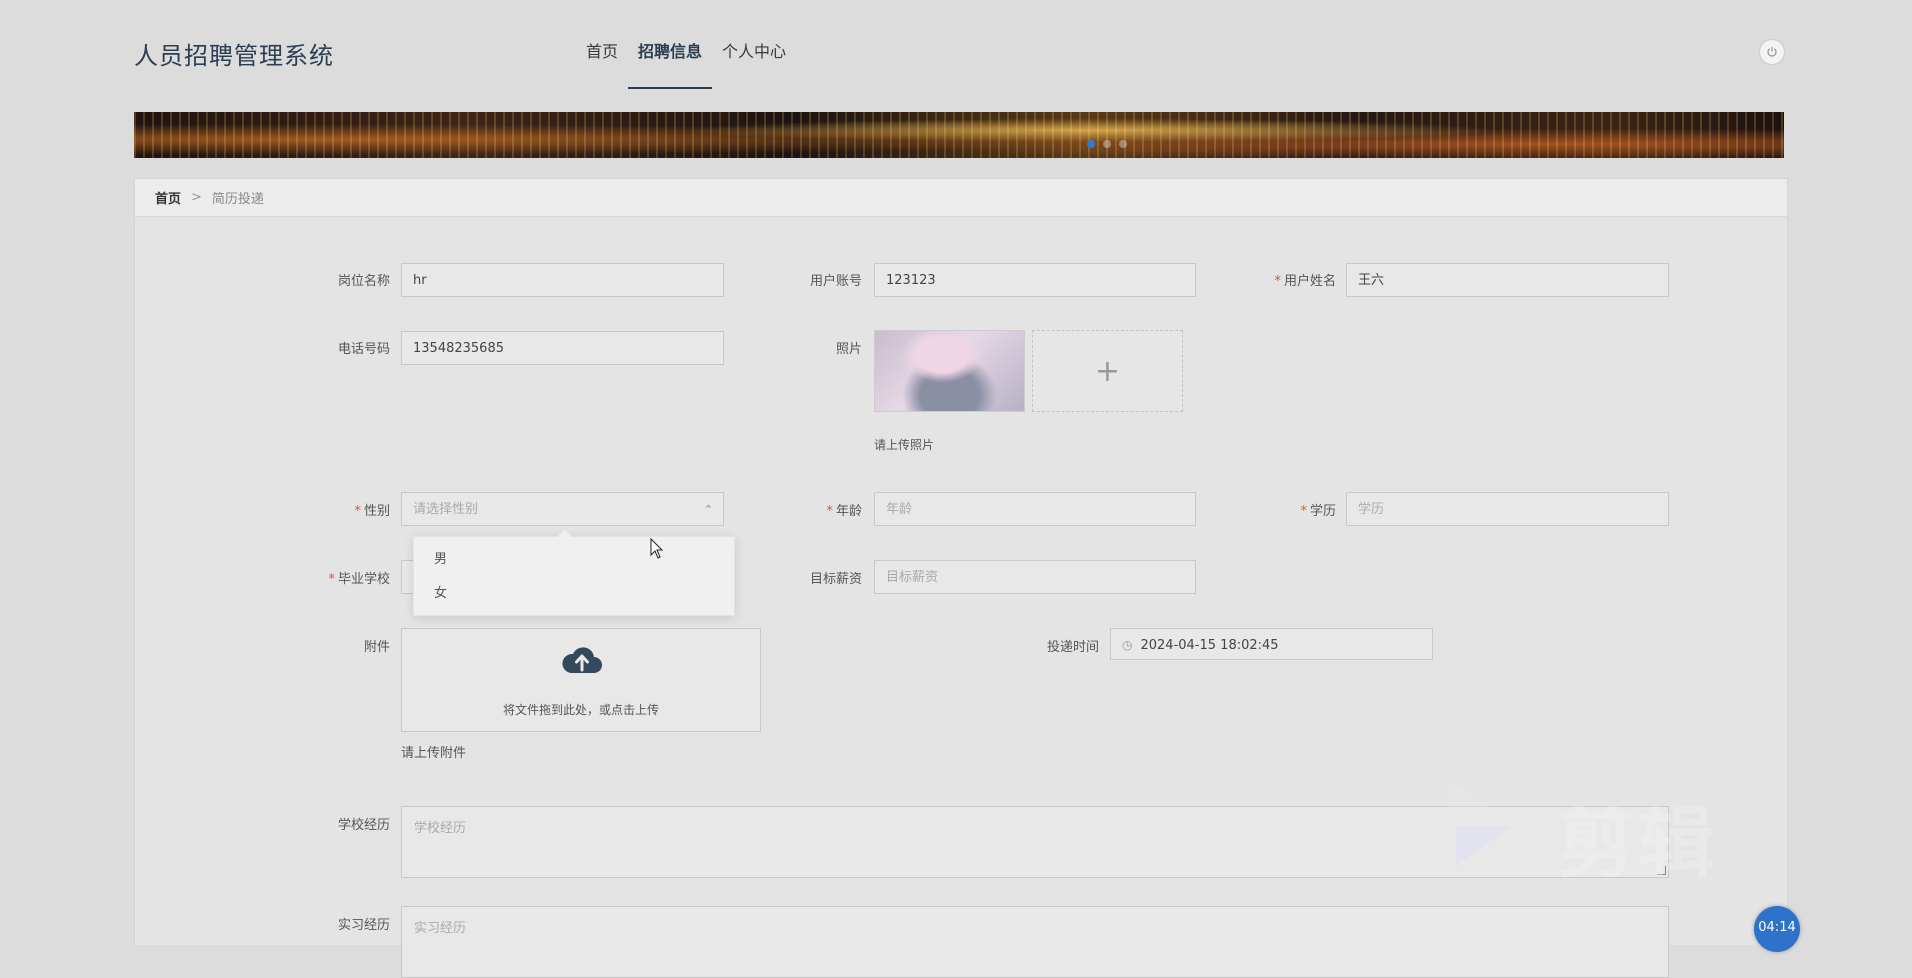 The image size is (1912, 978). I want to click on photo-upload-button: +, so click(1107, 371).